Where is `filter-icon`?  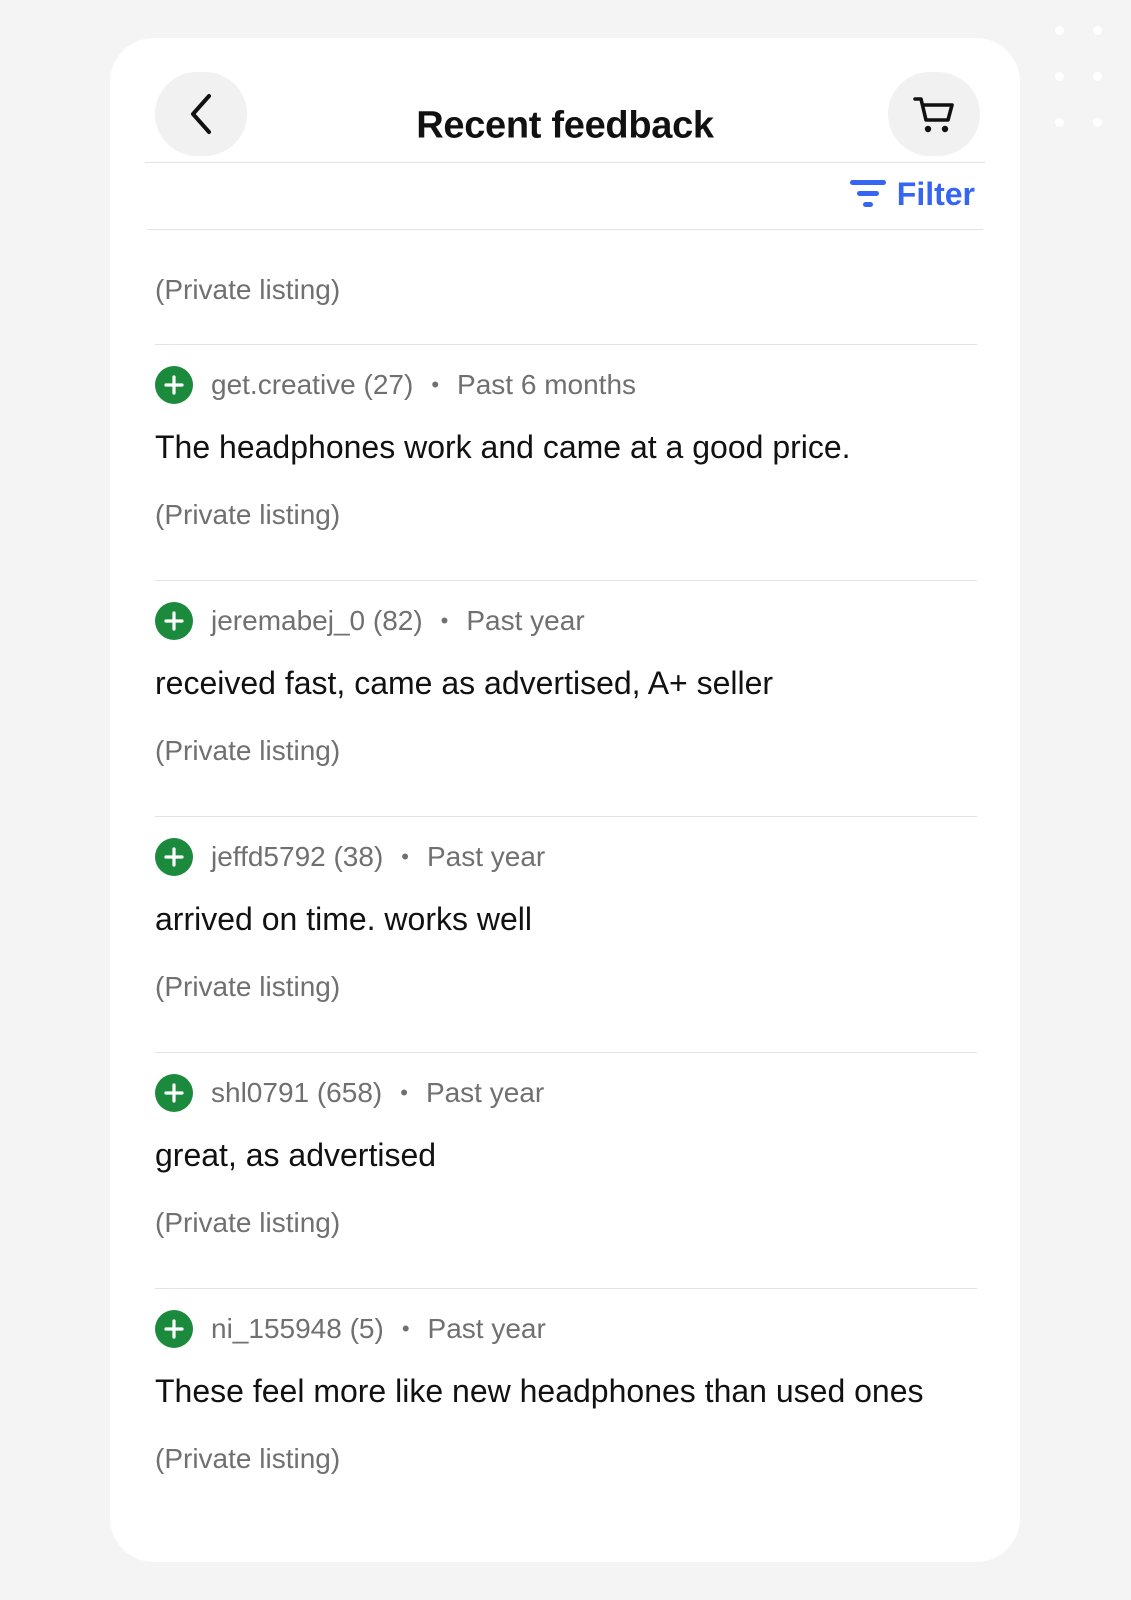
filter-icon is located at coordinates (867, 193).